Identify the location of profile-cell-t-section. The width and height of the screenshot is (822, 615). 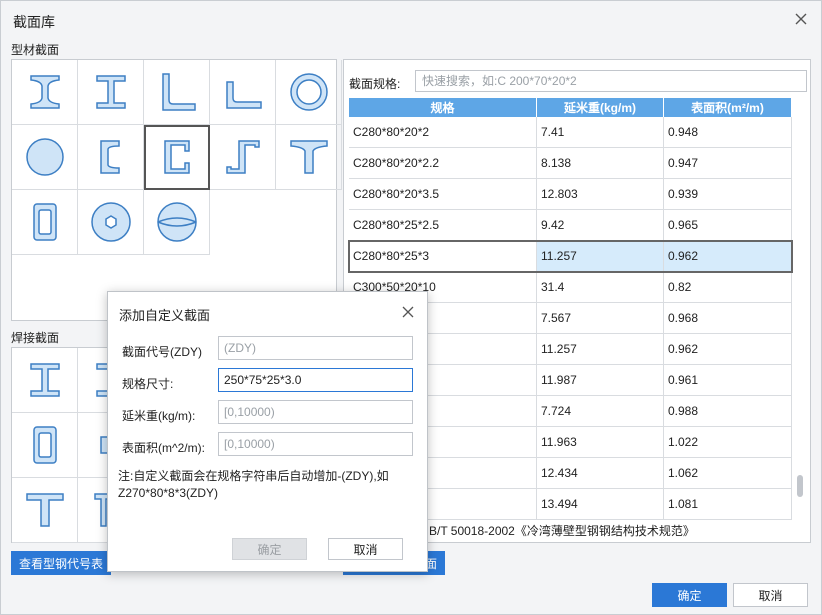
(309, 157).